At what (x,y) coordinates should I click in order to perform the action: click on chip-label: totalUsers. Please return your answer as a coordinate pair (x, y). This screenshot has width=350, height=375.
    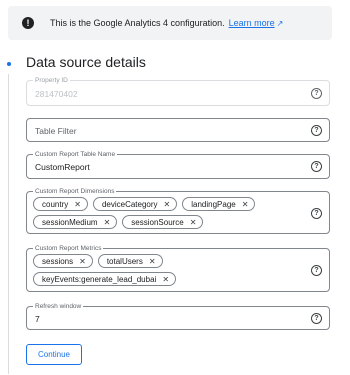
    Looking at the image, I should click on (124, 261).